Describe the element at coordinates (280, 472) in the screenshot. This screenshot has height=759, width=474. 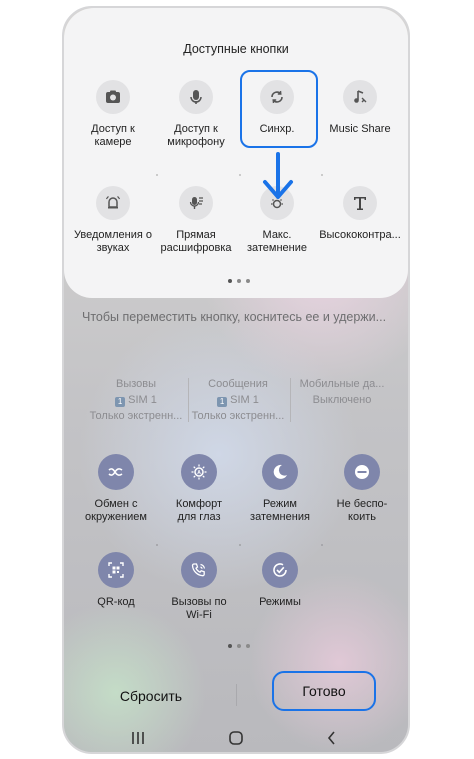
I see `dark-mode-icon` at that location.